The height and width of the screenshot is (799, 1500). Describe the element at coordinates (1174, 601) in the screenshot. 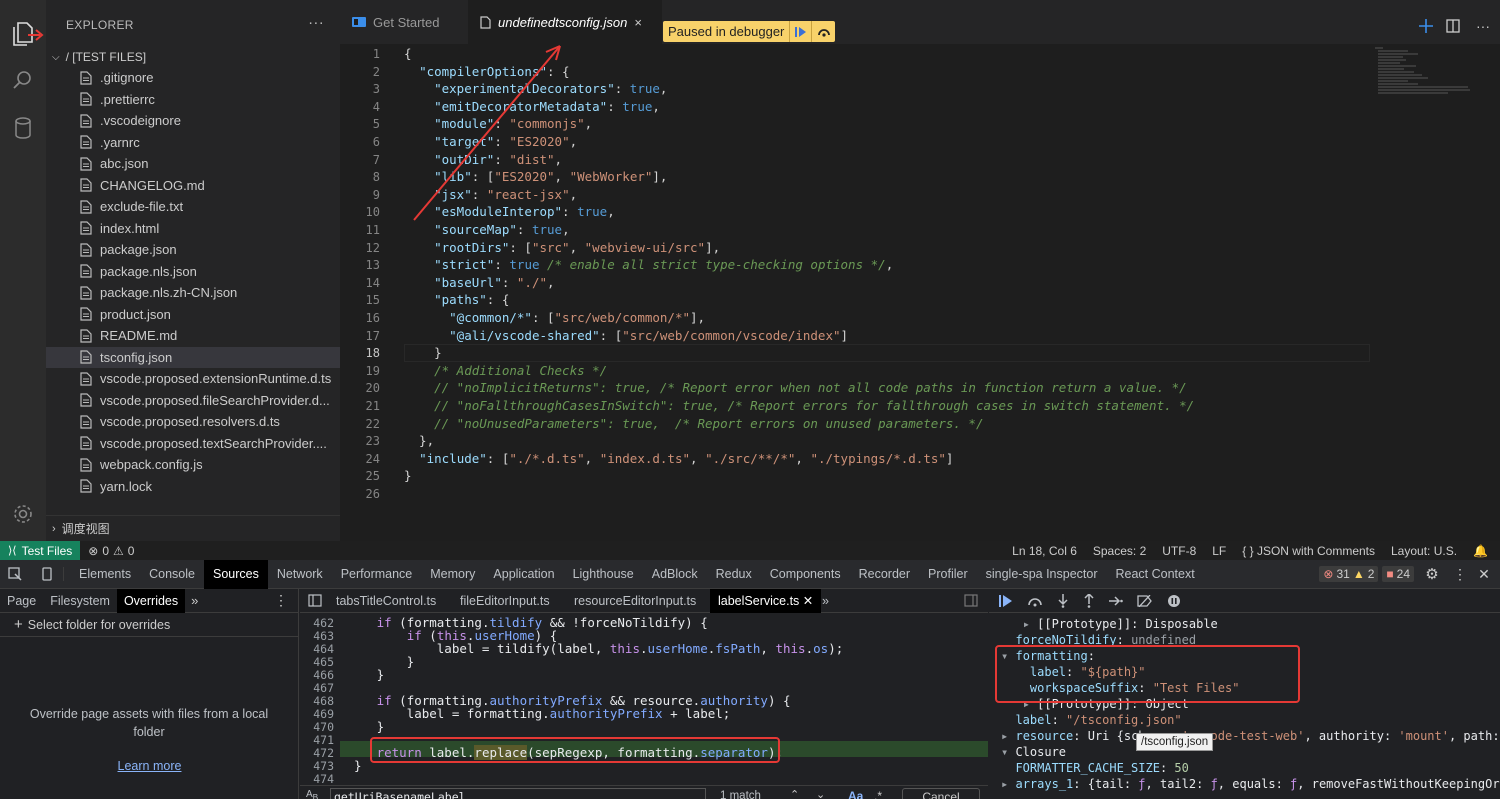

I see `pause-on-exceptions-icon` at that location.